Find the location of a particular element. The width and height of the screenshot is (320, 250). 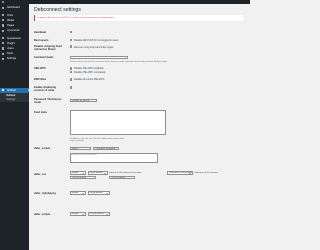

defer-css-inline-text-1: Interval of the element of function is located at coordinates (125, 172).